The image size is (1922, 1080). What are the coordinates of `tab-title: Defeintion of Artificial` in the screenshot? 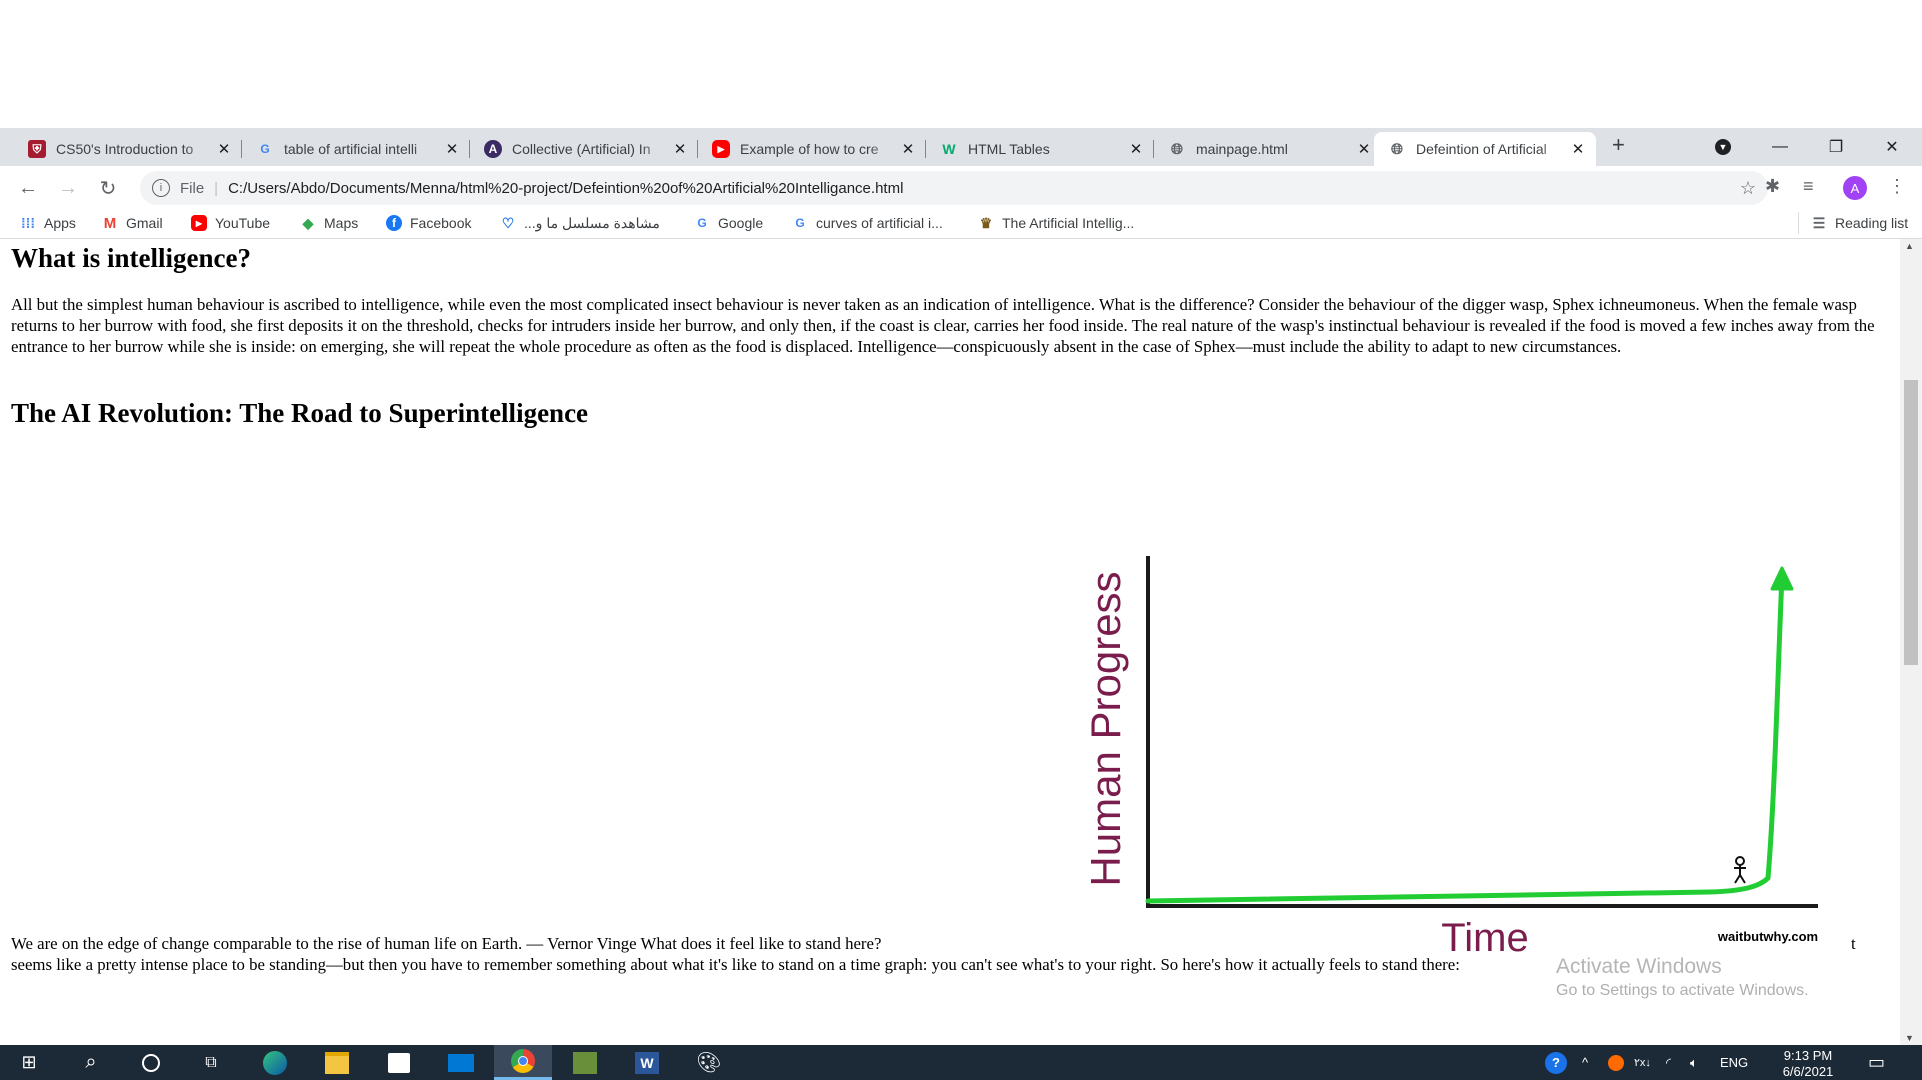 It's located at (1481, 149).